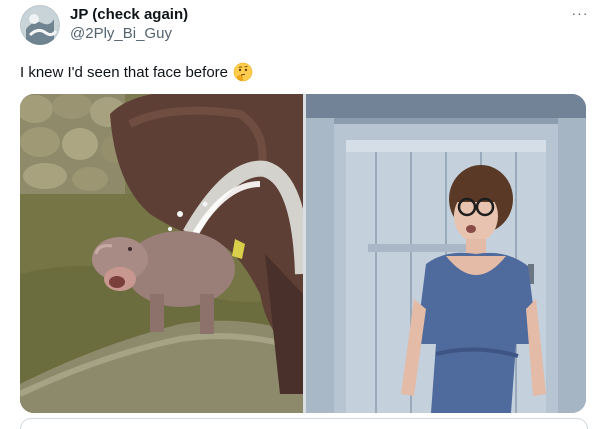  I want to click on avatar, so click(40, 25).